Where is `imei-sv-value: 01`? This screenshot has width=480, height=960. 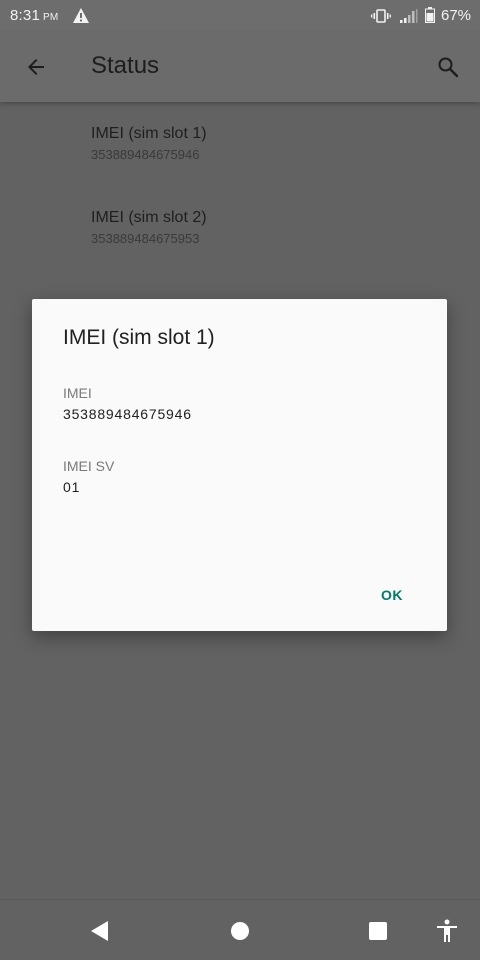
imei-sv-value: 01 is located at coordinates (72, 487).